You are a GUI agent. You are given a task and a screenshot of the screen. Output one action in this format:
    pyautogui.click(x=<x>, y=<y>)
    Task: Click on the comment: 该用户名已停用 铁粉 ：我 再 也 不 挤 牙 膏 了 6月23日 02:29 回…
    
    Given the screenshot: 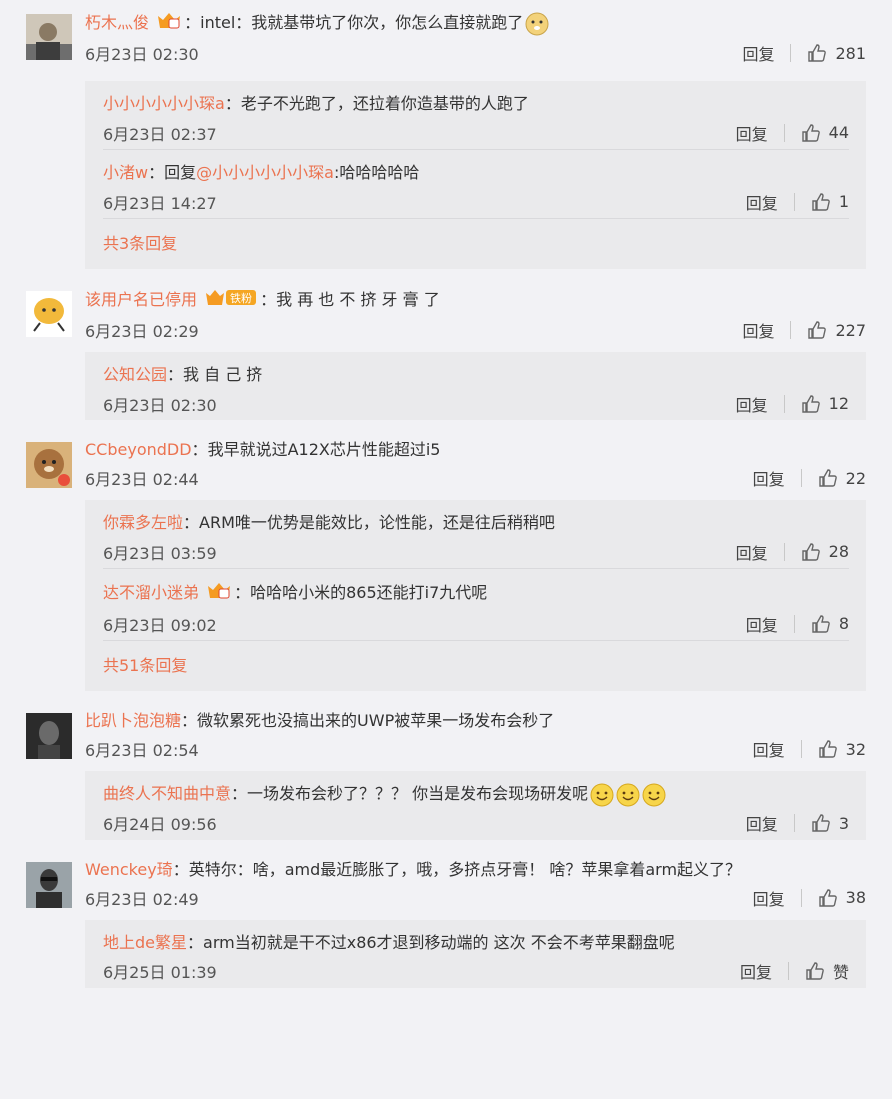 What is the action you would take?
    pyautogui.click(x=446, y=353)
    